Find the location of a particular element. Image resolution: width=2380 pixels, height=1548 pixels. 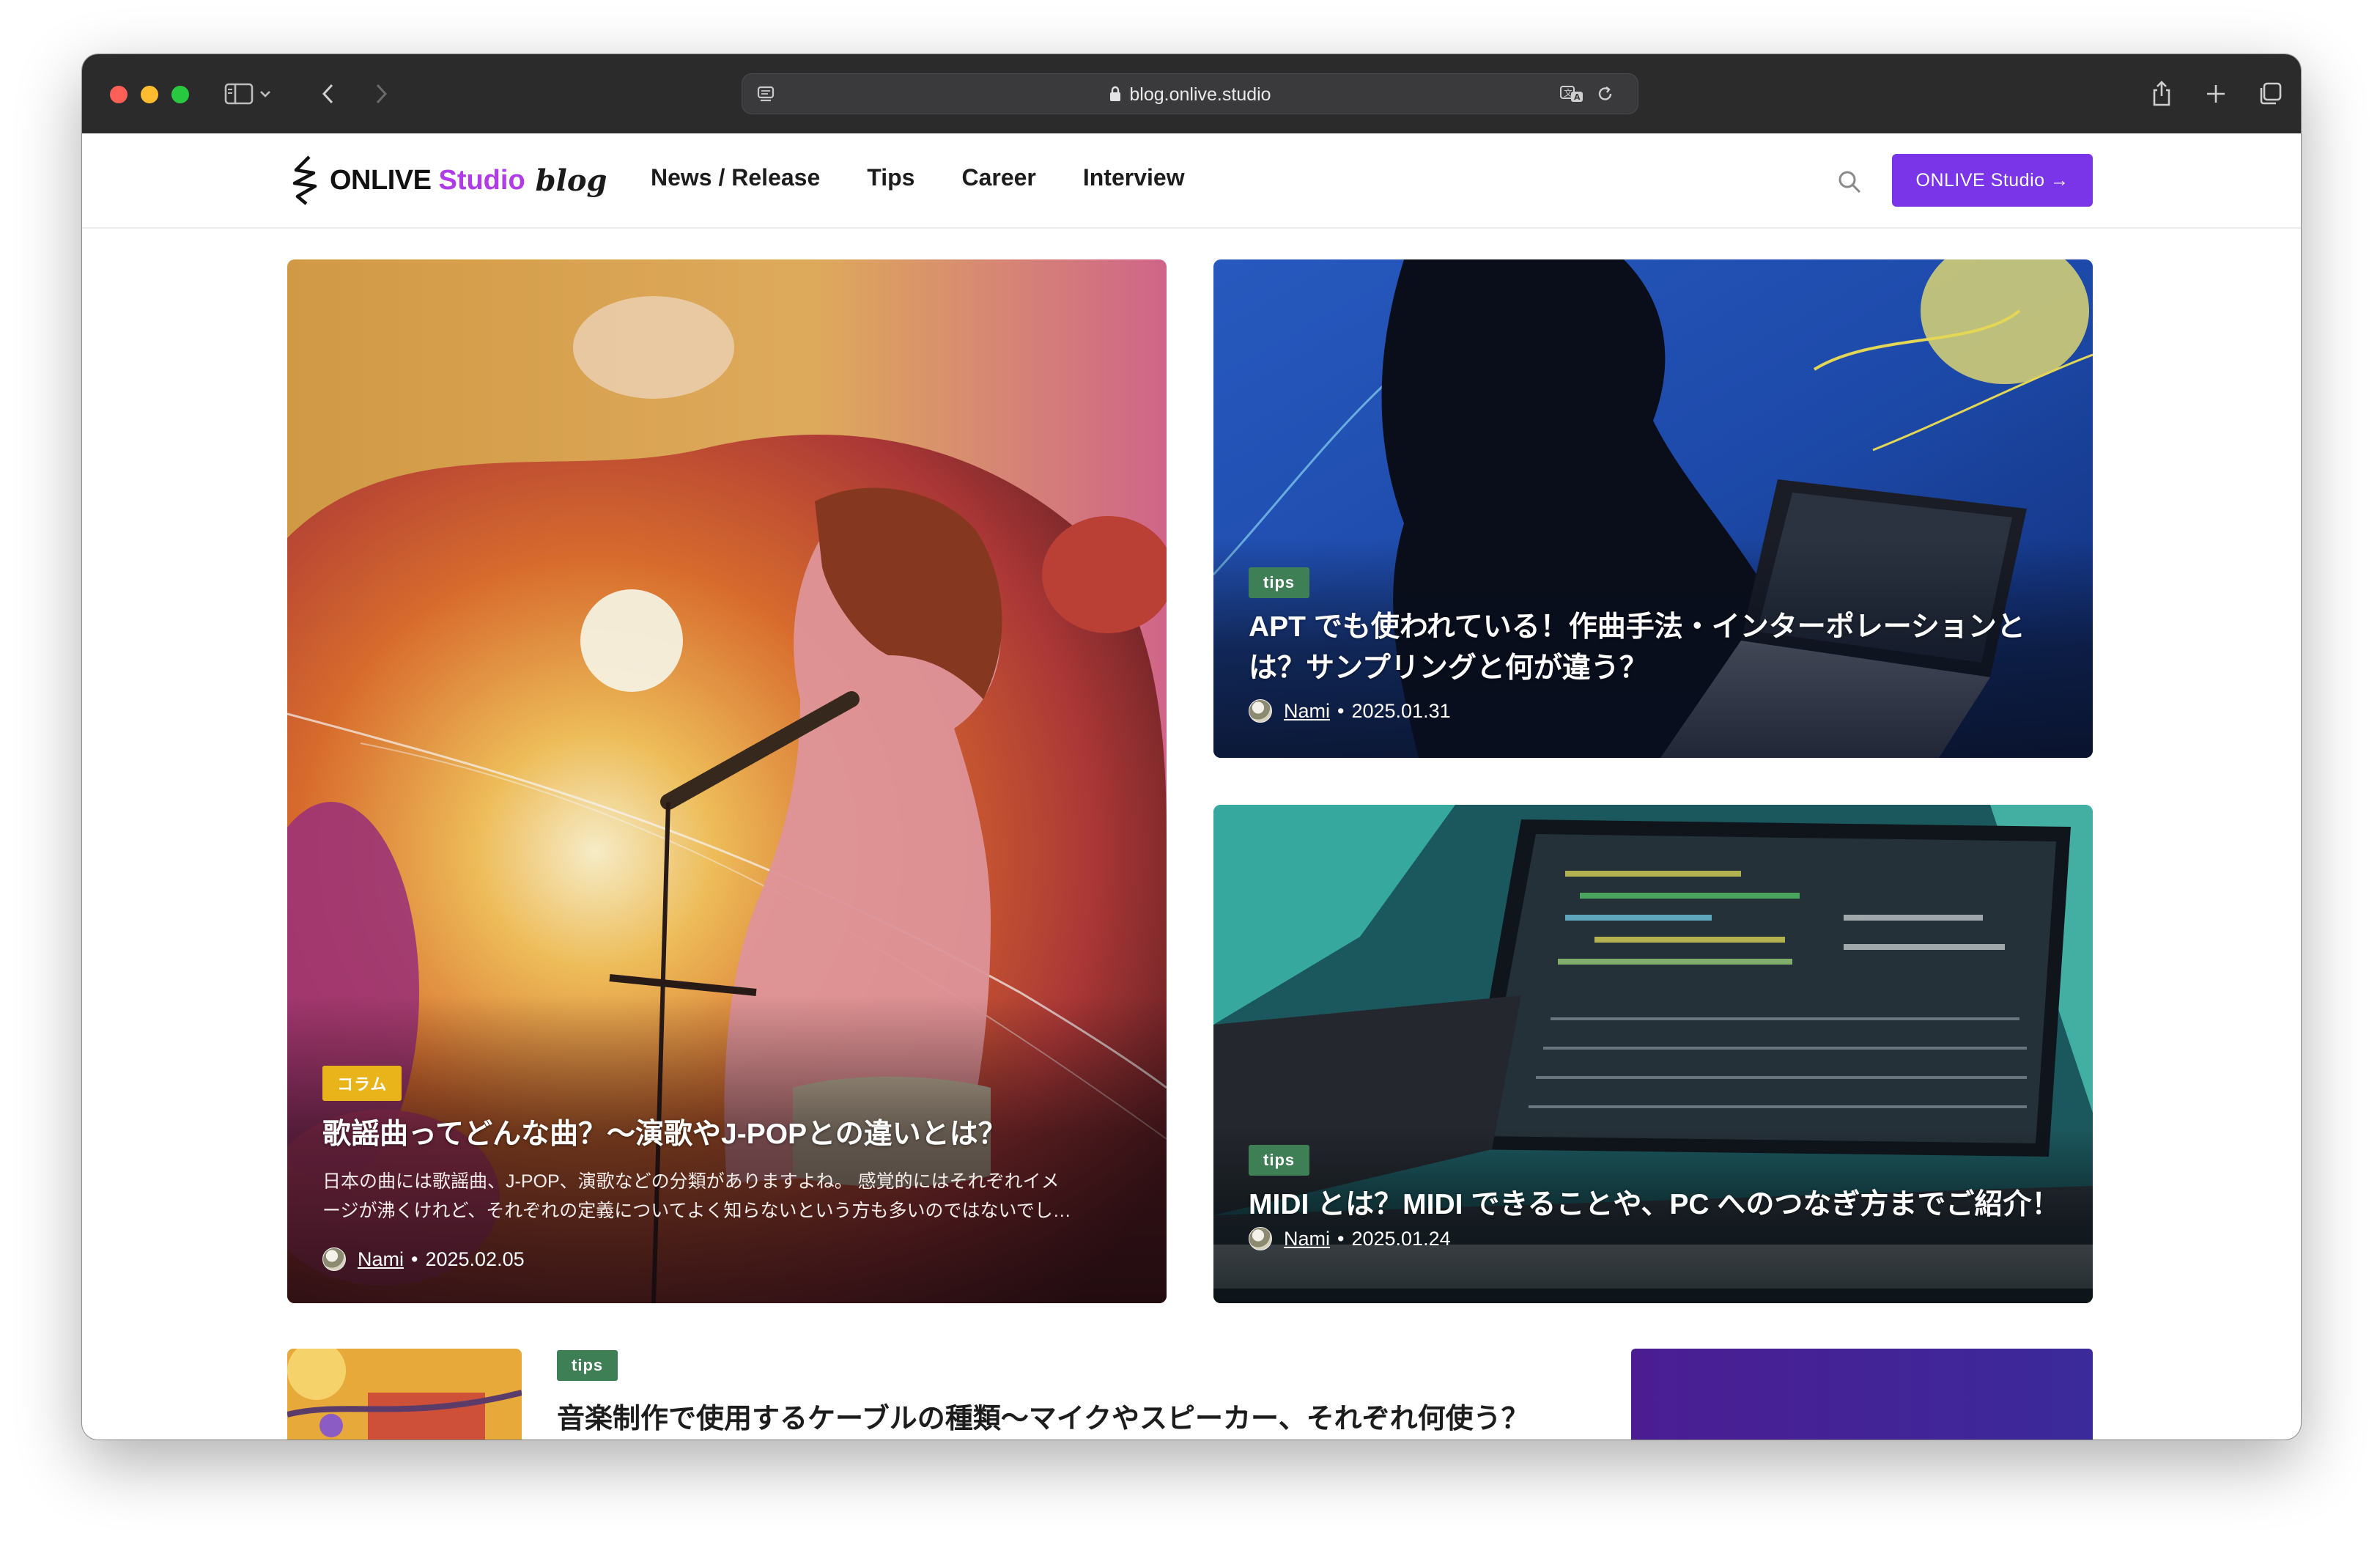

title-line: は？サンプリングと何が違う？ is located at coordinates (1448, 668).